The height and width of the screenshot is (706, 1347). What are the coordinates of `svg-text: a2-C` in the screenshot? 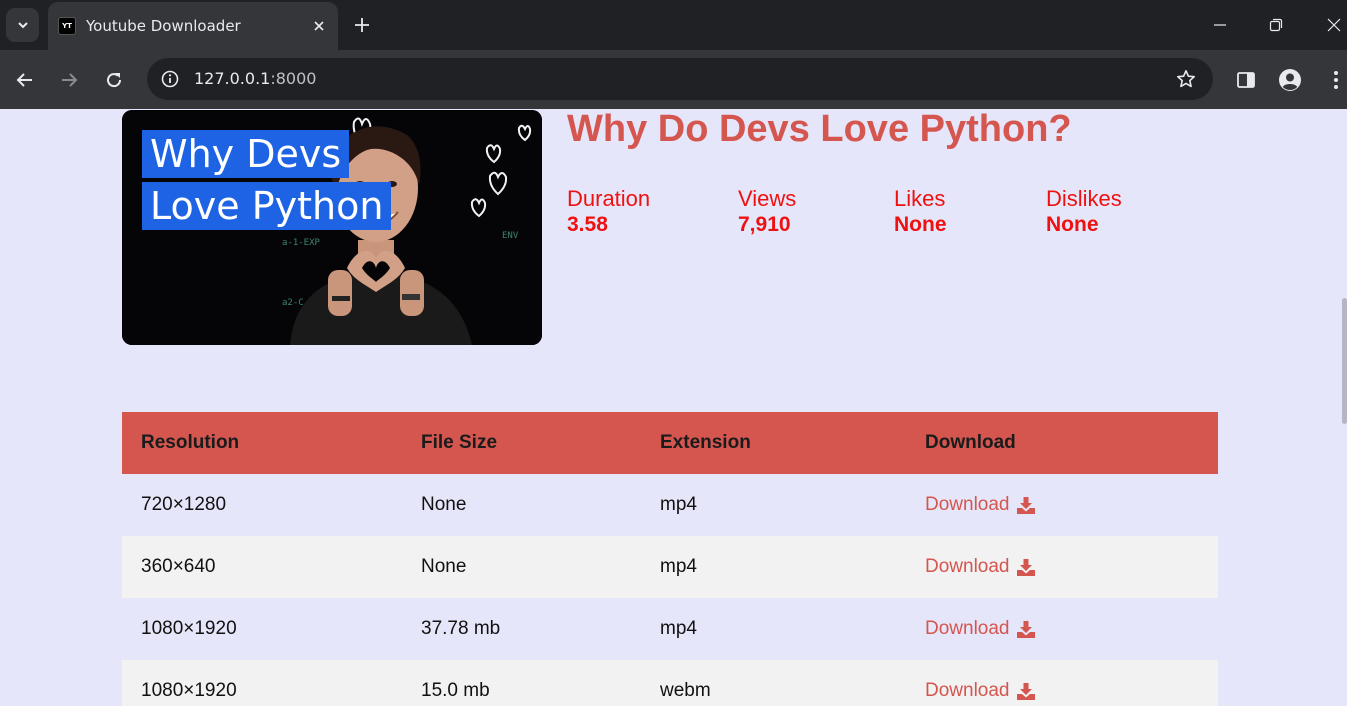 It's located at (293, 303).